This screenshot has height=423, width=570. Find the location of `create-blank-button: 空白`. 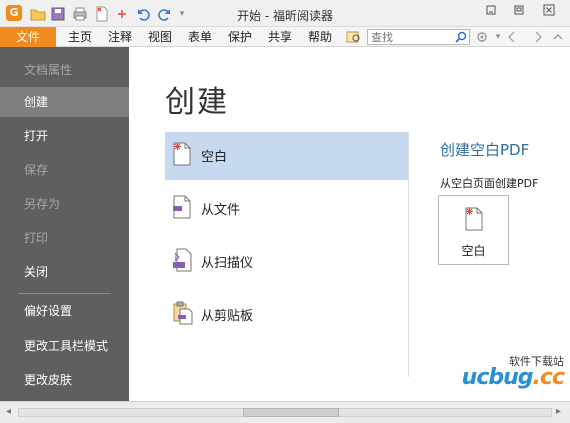

create-blank-button: 空白 is located at coordinates (473, 230).